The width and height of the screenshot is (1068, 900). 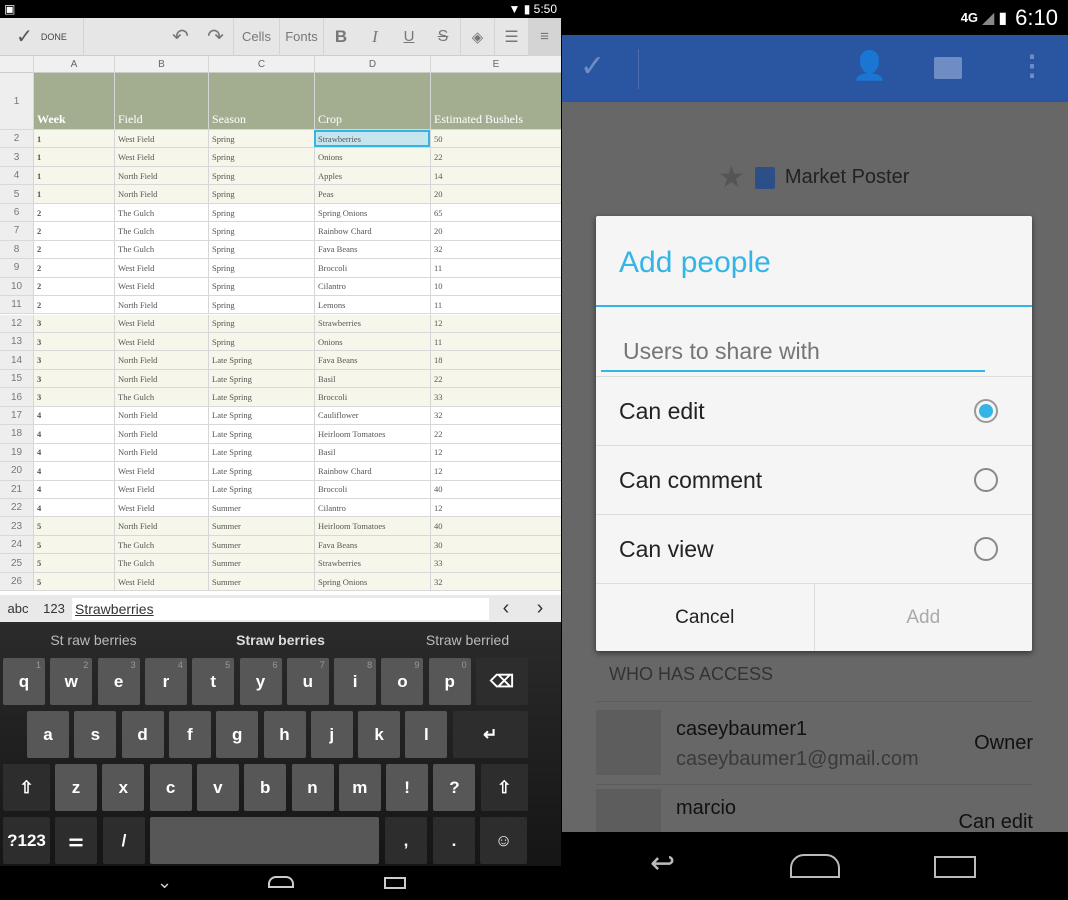 What do you see at coordinates (592, 66) in the screenshot?
I see `done-check-icon: ✓` at bounding box center [592, 66].